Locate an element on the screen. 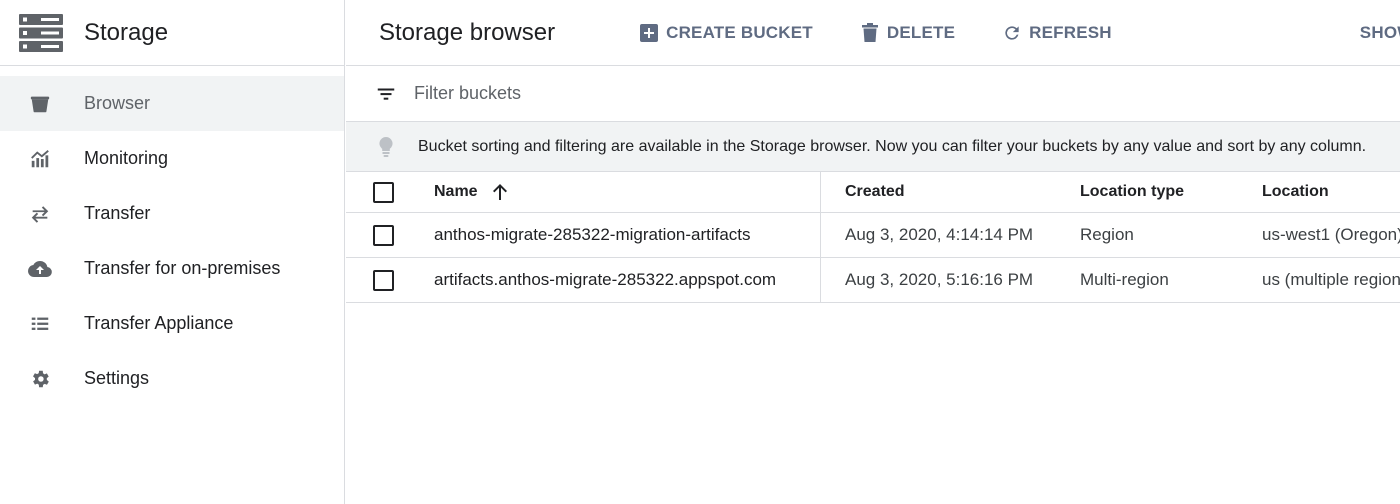 The height and width of the screenshot is (504, 1400). filter-buckets-input is located at coordinates (714, 93).